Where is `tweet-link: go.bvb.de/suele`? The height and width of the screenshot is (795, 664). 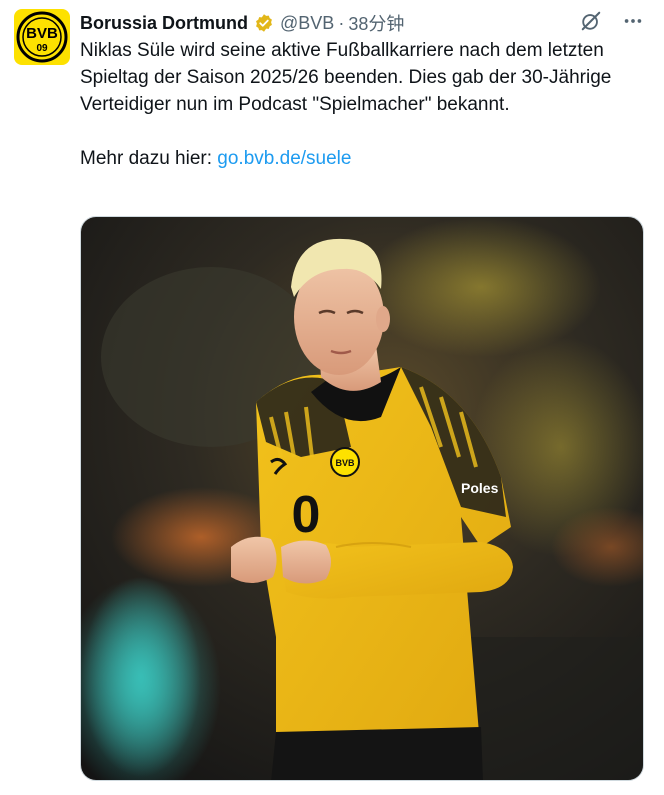 tweet-link: go.bvb.de/suele is located at coordinates (284, 158).